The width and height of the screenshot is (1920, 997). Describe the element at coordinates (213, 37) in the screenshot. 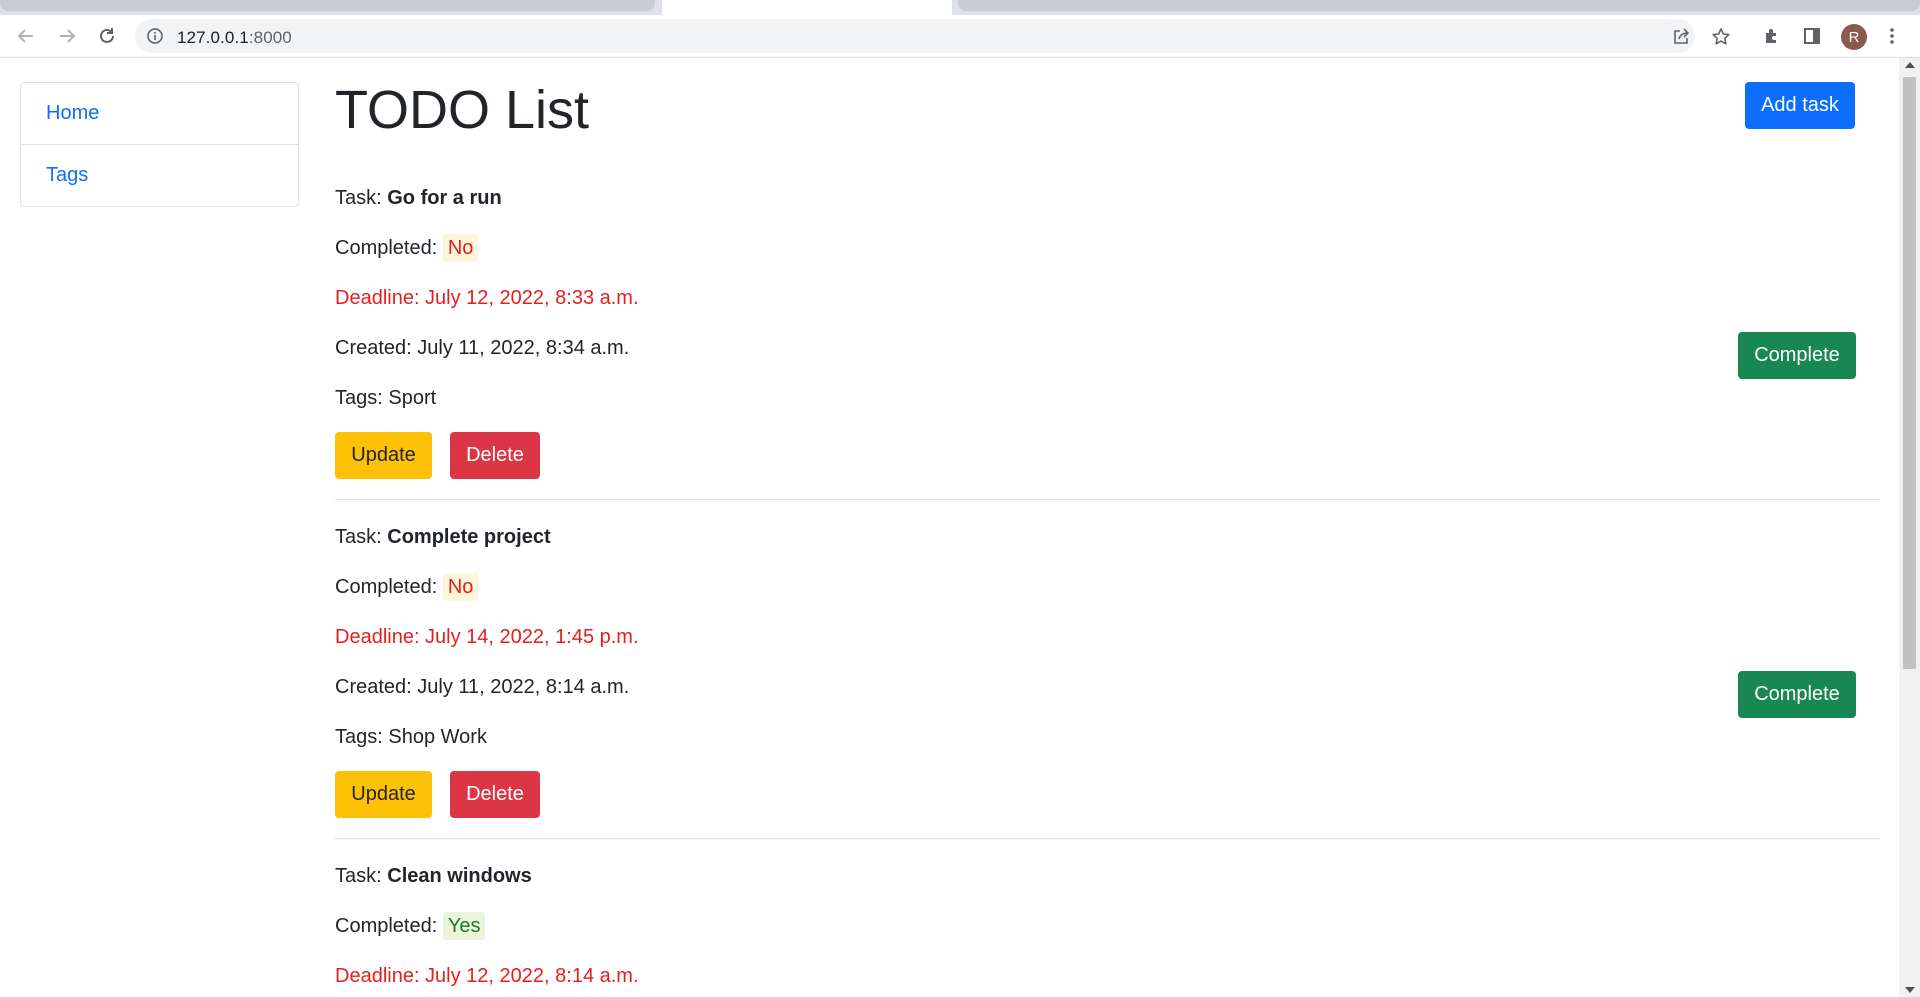

I see `url-host: 127.0.0.1` at that location.